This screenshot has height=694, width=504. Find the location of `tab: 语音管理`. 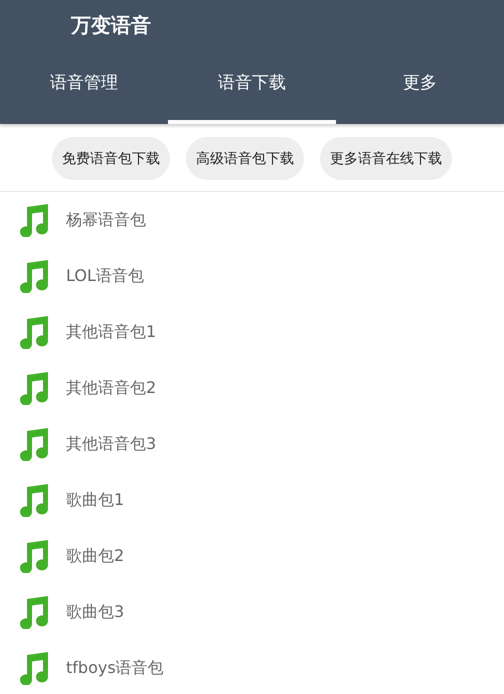

tab: 语音管理 is located at coordinates (84, 86).